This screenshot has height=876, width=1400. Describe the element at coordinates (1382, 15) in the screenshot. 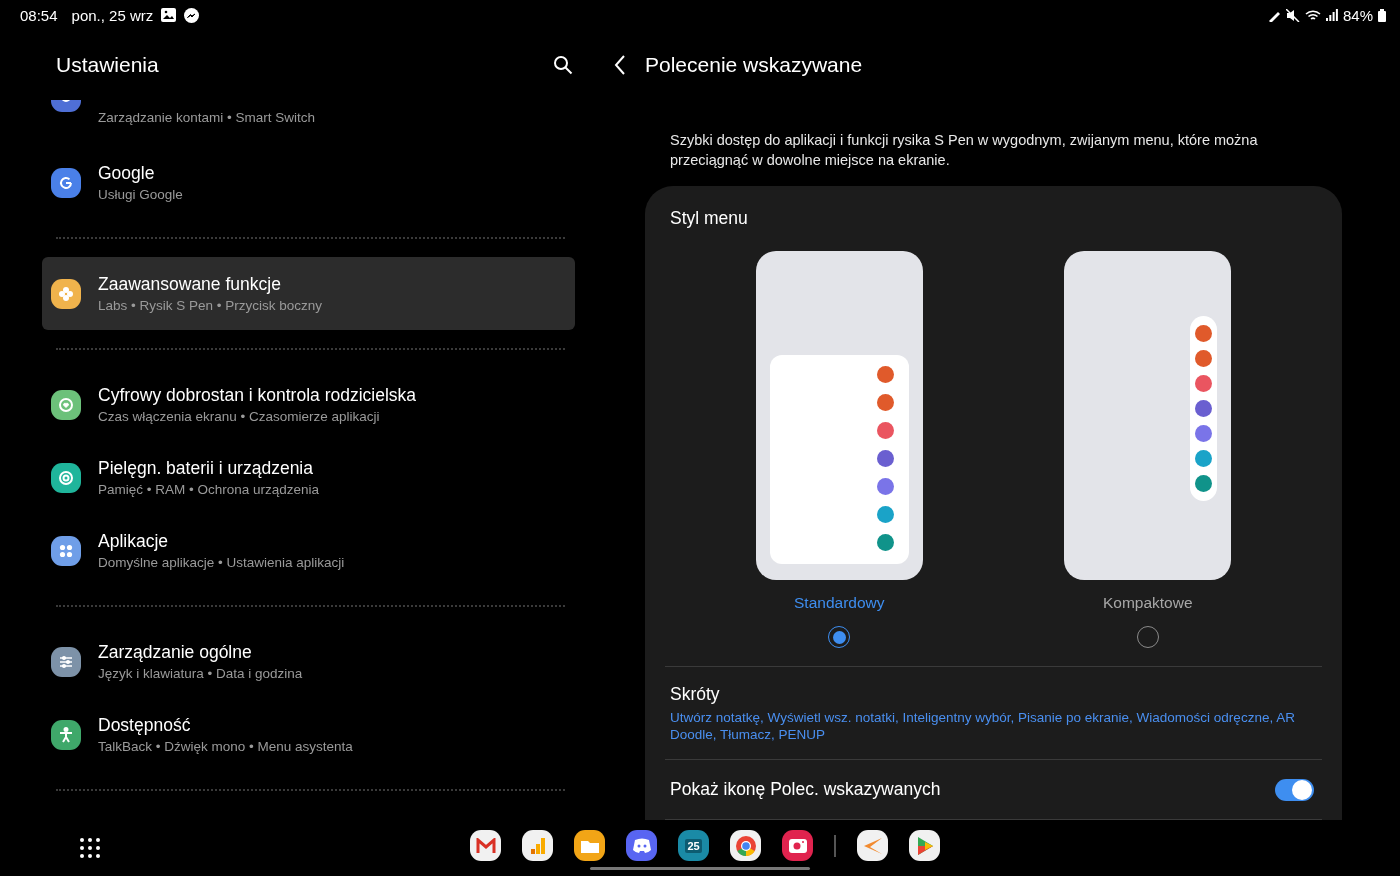

I see `battery-icon` at that location.